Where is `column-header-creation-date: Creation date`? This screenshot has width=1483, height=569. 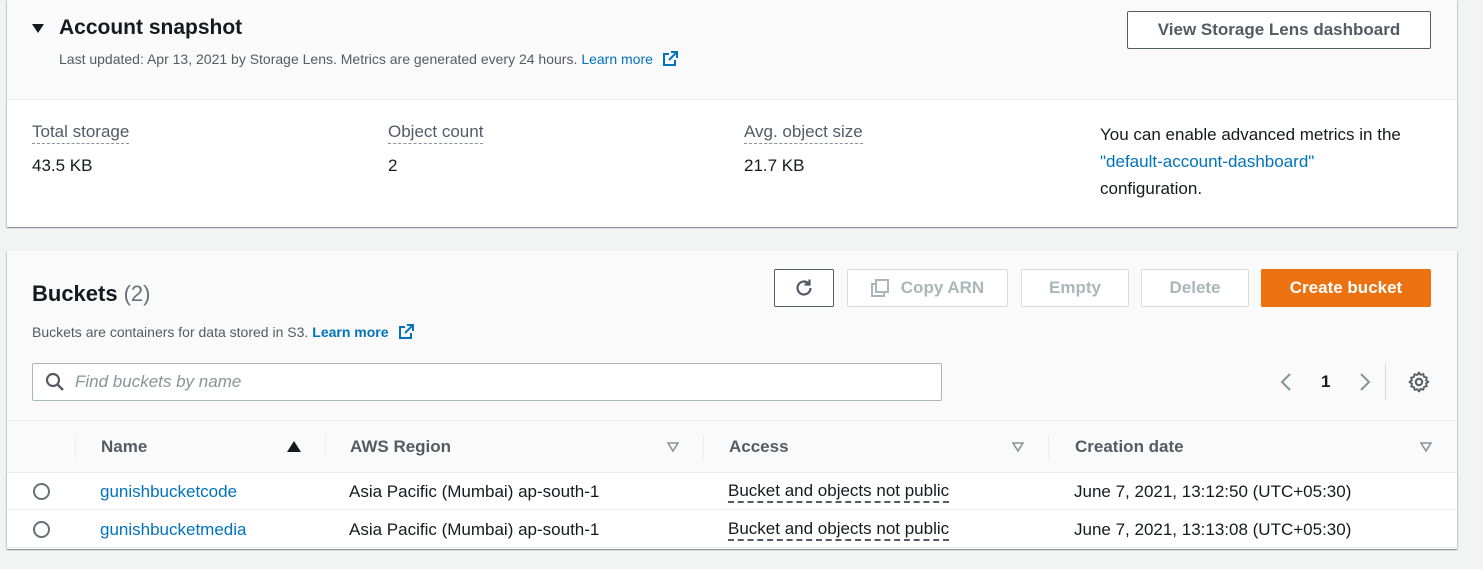
column-header-creation-date: Creation date is located at coordinates (1129, 447).